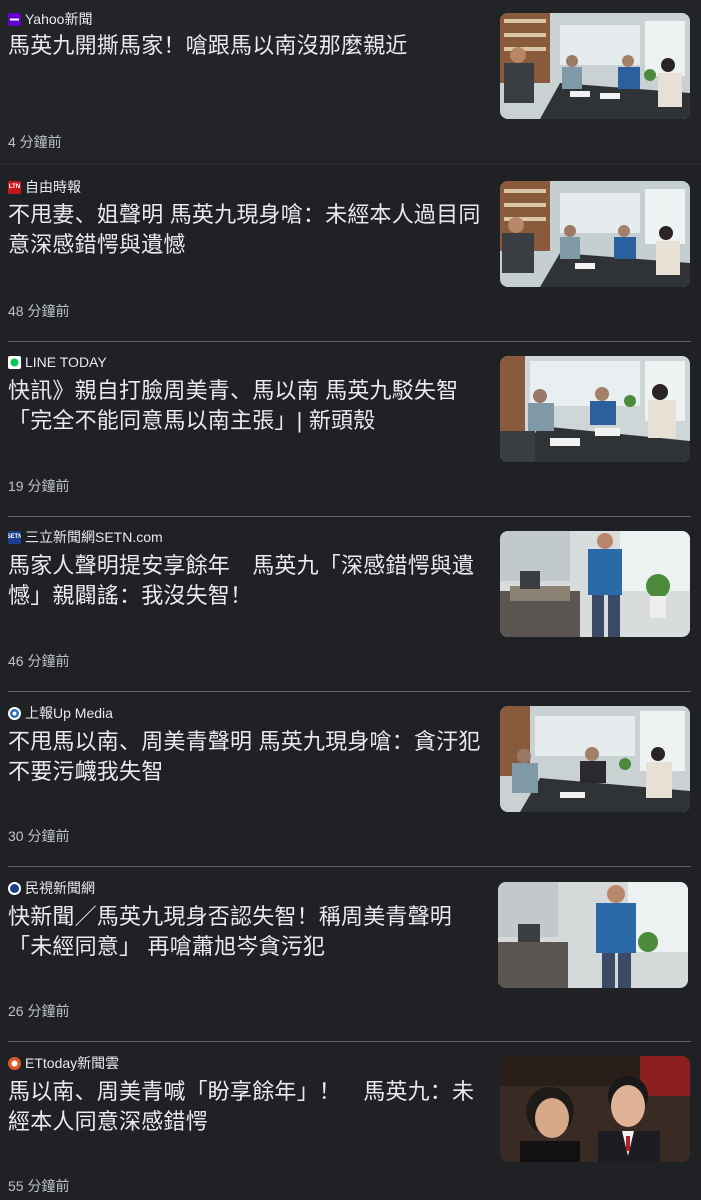 The width and height of the screenshot is (701, 1200). Describe the element at coordinates (247, 46) in the screenshot. I see `headline-link: 馬英九開撕馬家！嗆跟馬以南沒那麼親近` at that location.